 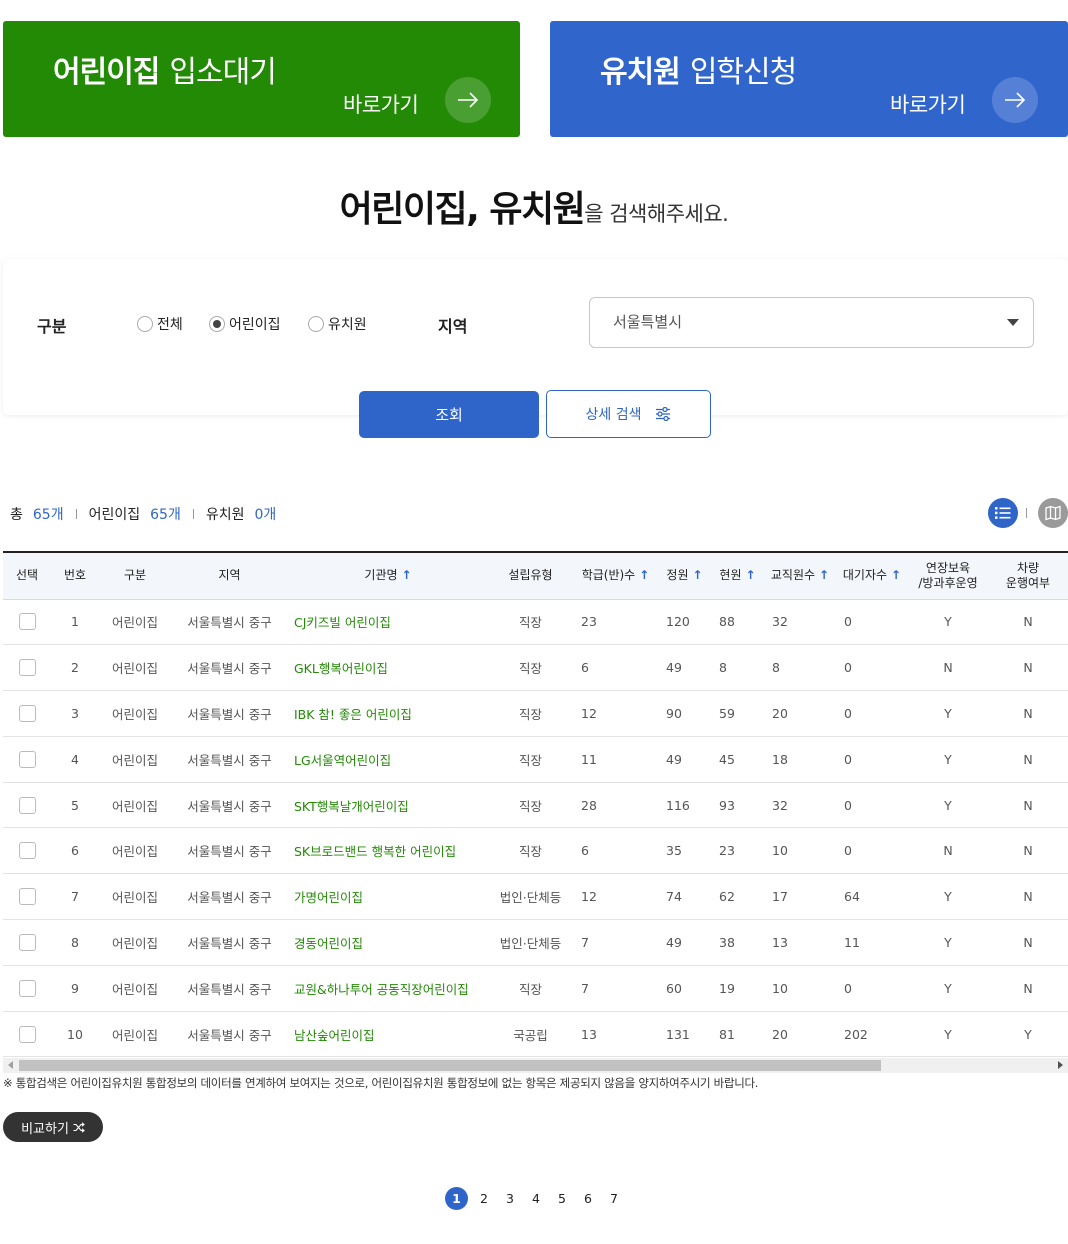 I want to click on table-row: 1 어린이집 서울특별시 중구 CJ키즈빌 어린이집 직장 23 120 88 32 0 Y N, so click(x=535, y=622).